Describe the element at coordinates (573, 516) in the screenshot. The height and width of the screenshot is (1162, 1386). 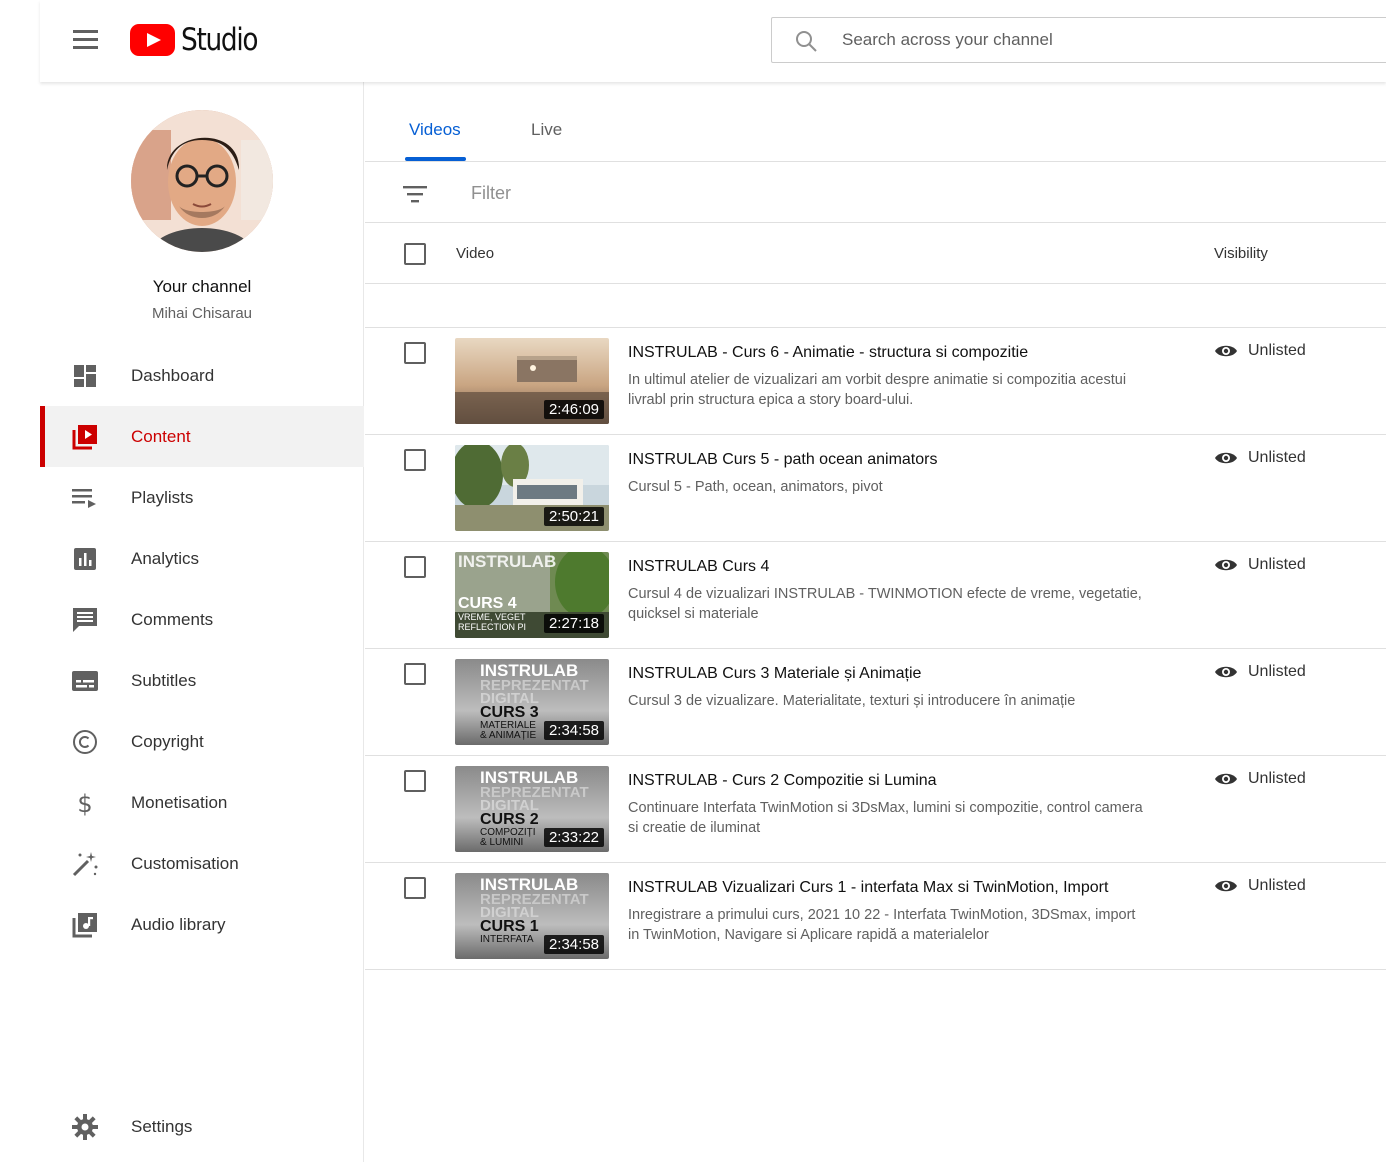
I see `video-duration: 2:50:21` at that location.